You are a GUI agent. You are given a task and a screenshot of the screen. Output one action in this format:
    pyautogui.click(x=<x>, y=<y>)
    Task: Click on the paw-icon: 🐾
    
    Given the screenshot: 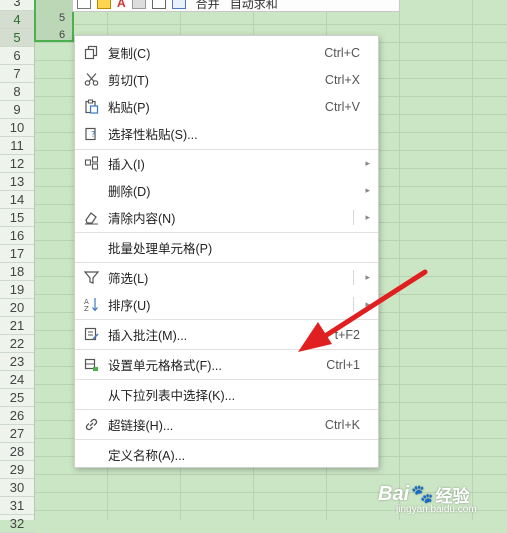 What is the action you would take?
    pyautogui.click(x=422, y=493)
    